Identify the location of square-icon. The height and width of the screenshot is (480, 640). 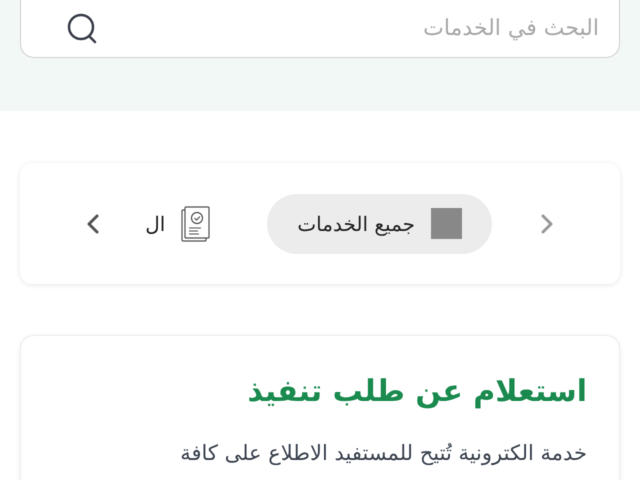
(446, 223).